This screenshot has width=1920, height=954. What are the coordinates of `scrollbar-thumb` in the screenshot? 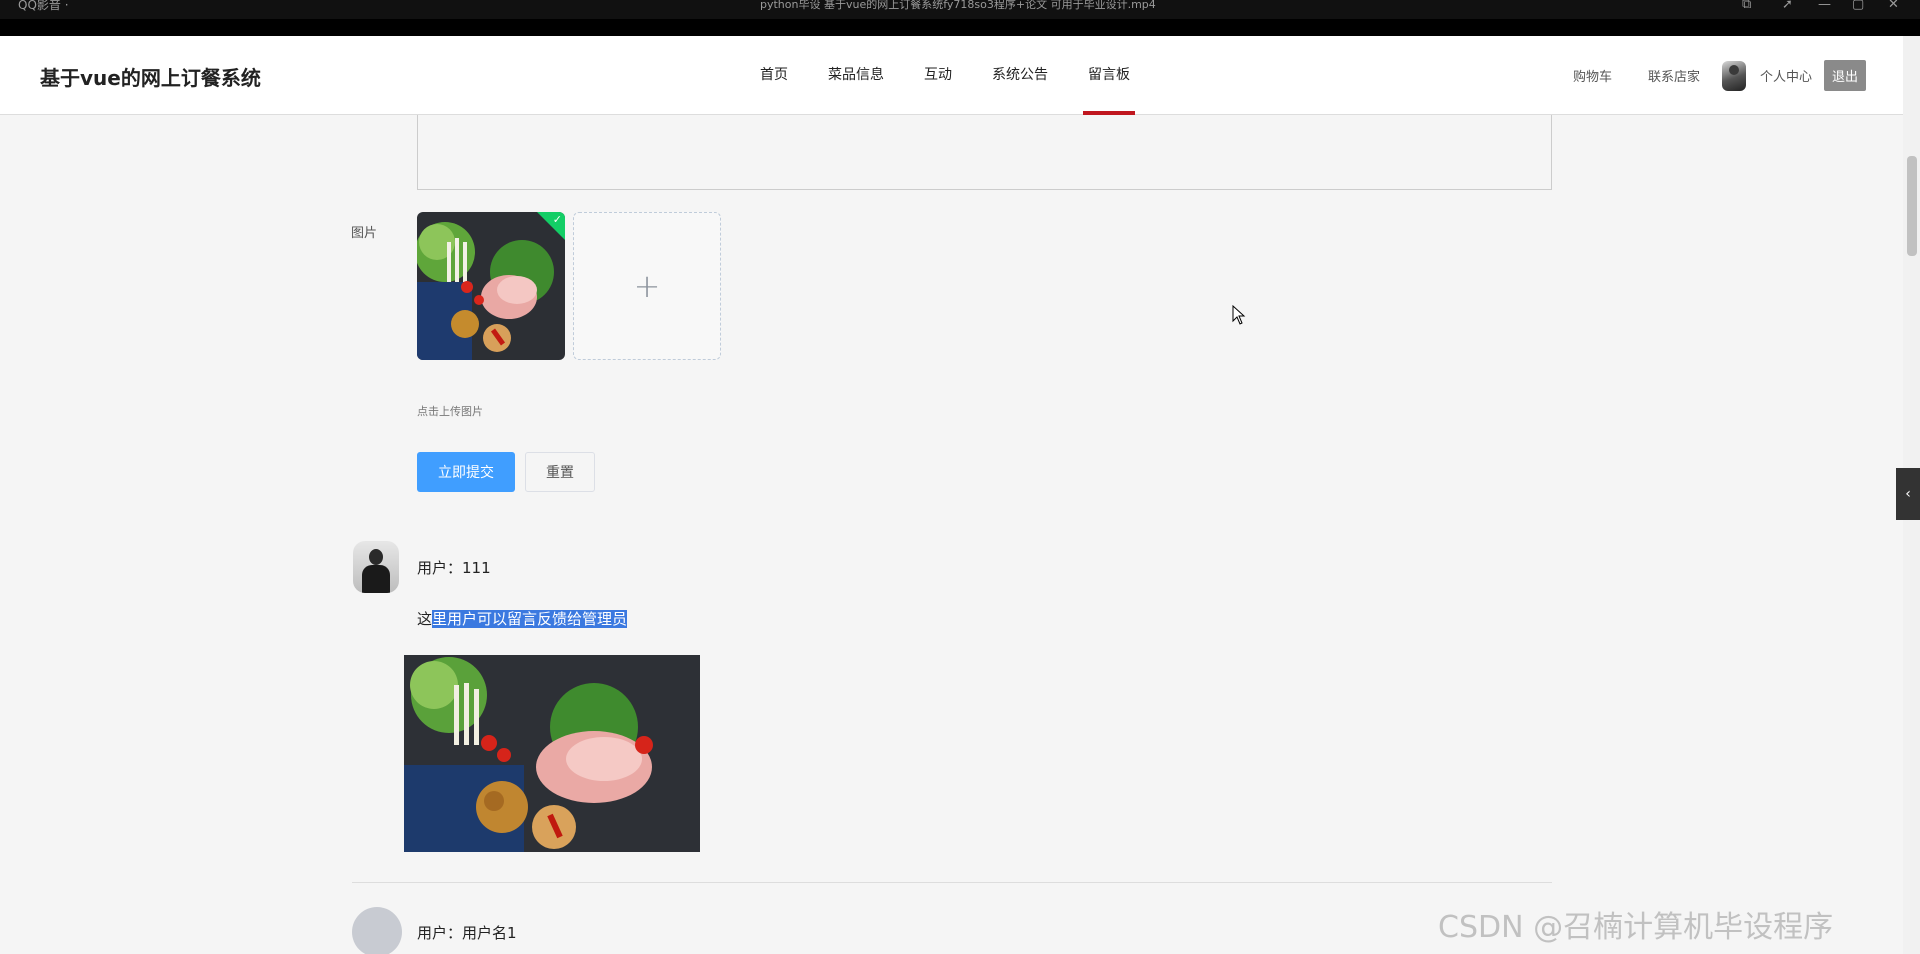 It's located at (1912, 206).